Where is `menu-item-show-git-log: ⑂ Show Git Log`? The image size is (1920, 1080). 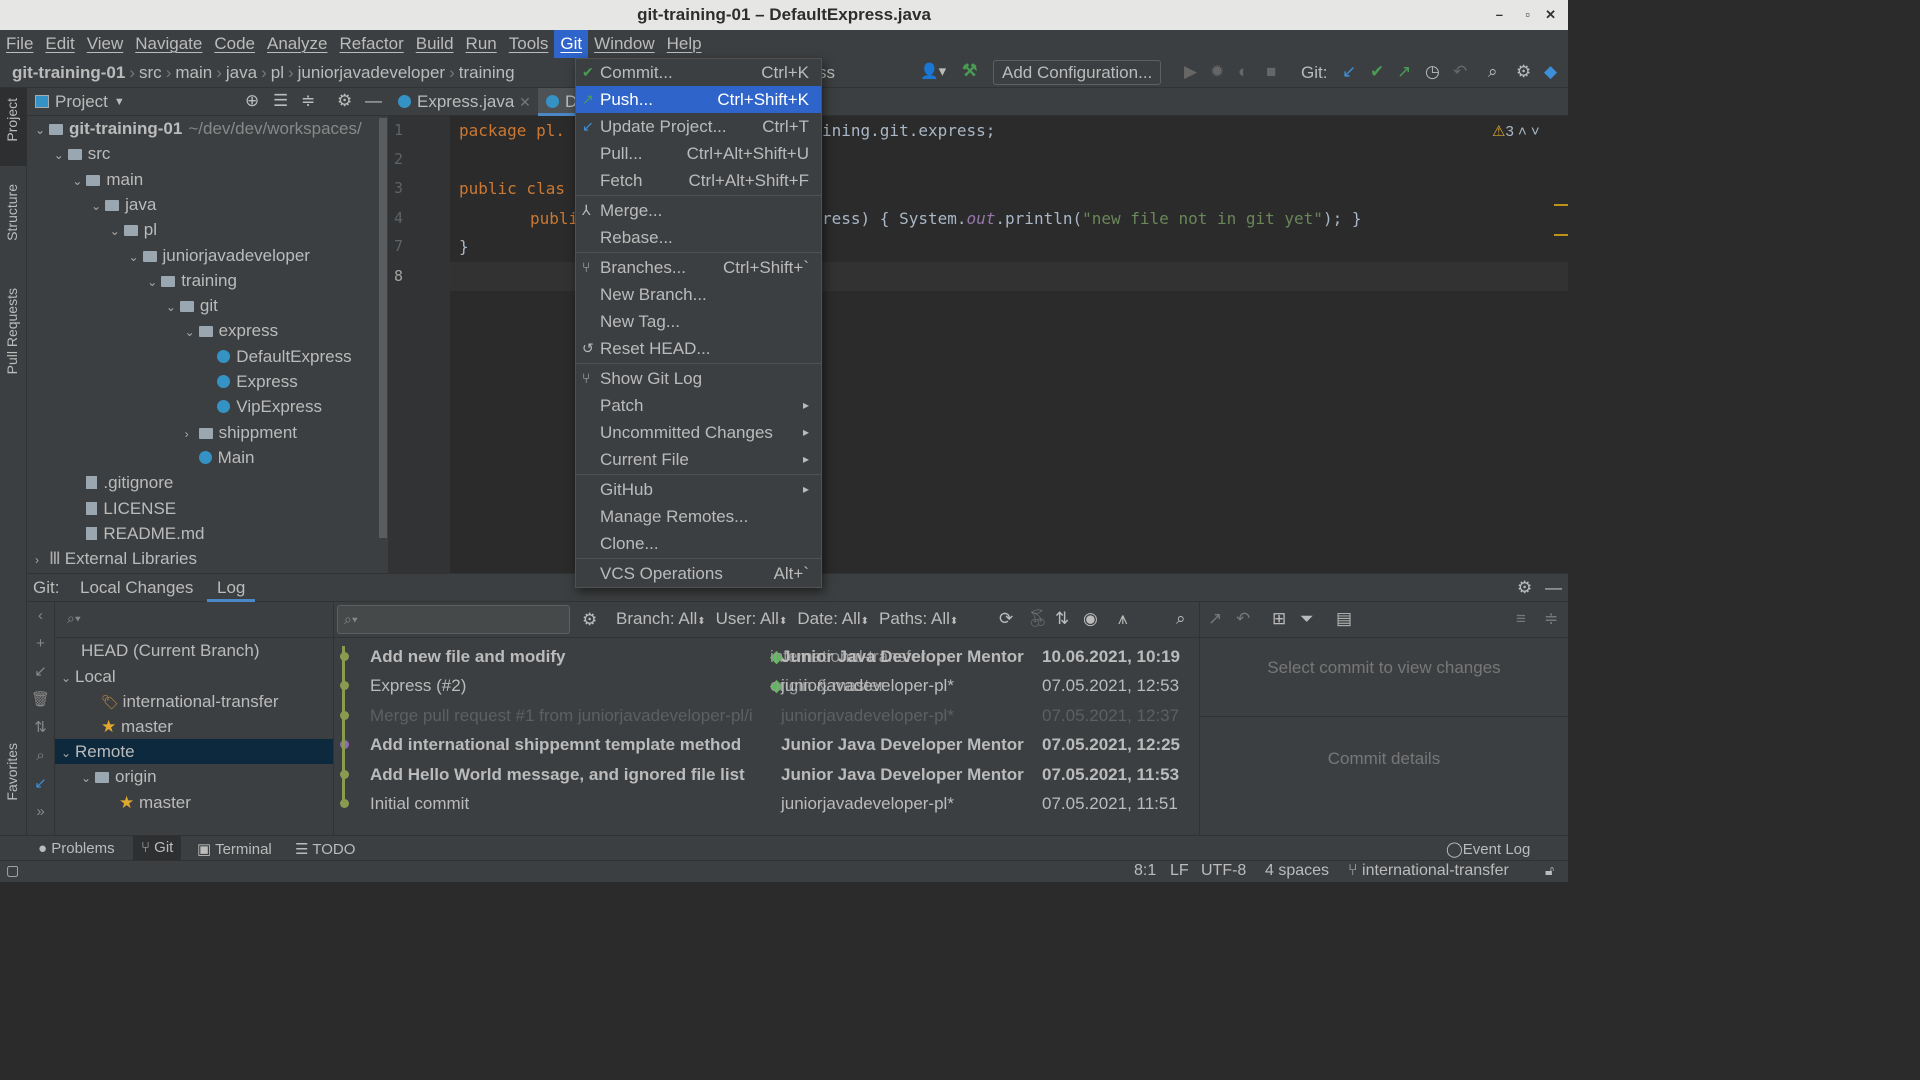
menu-item-show-git-log: ⑂ Show Git Log is located at coordinates (698, 378).